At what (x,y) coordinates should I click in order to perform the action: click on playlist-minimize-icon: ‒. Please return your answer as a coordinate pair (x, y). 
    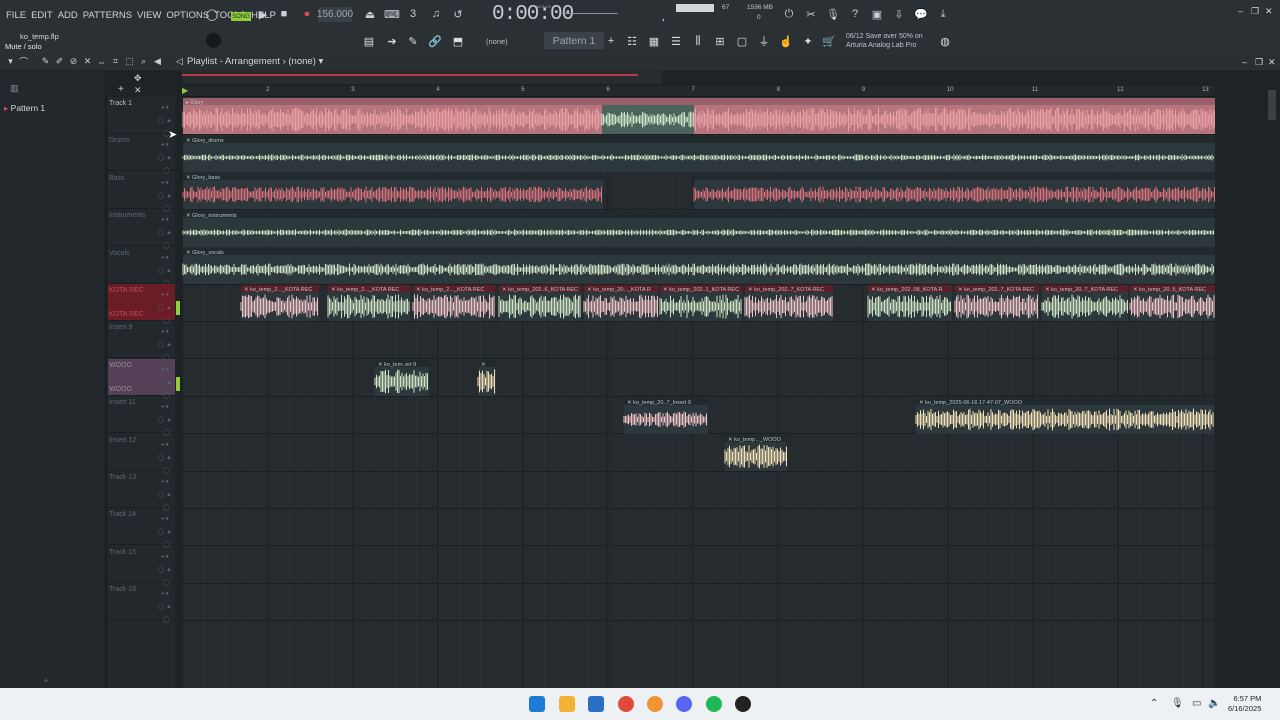
    Looking at the image, I should click on (1244, 62).